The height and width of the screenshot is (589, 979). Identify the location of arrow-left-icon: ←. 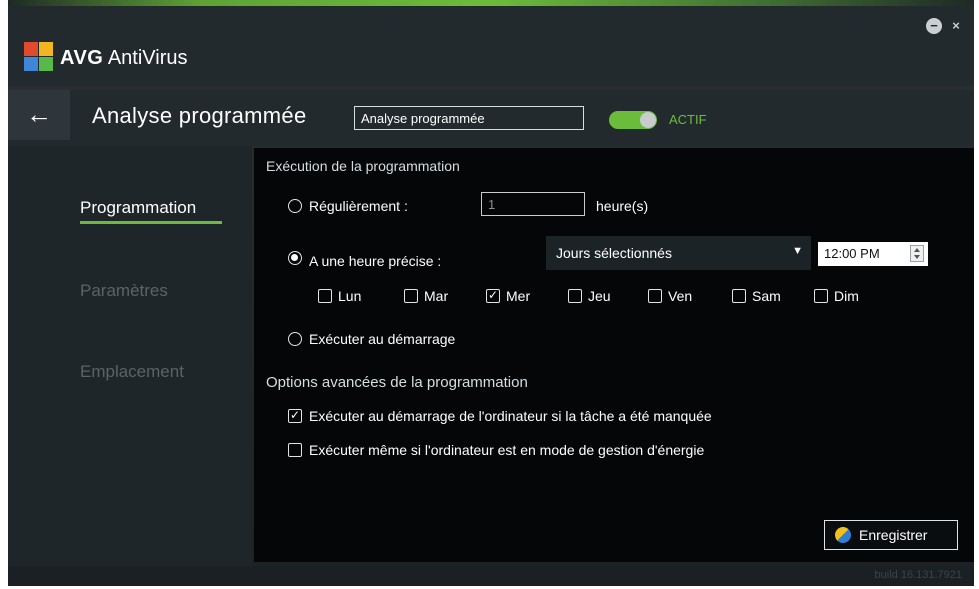
(39, 114).